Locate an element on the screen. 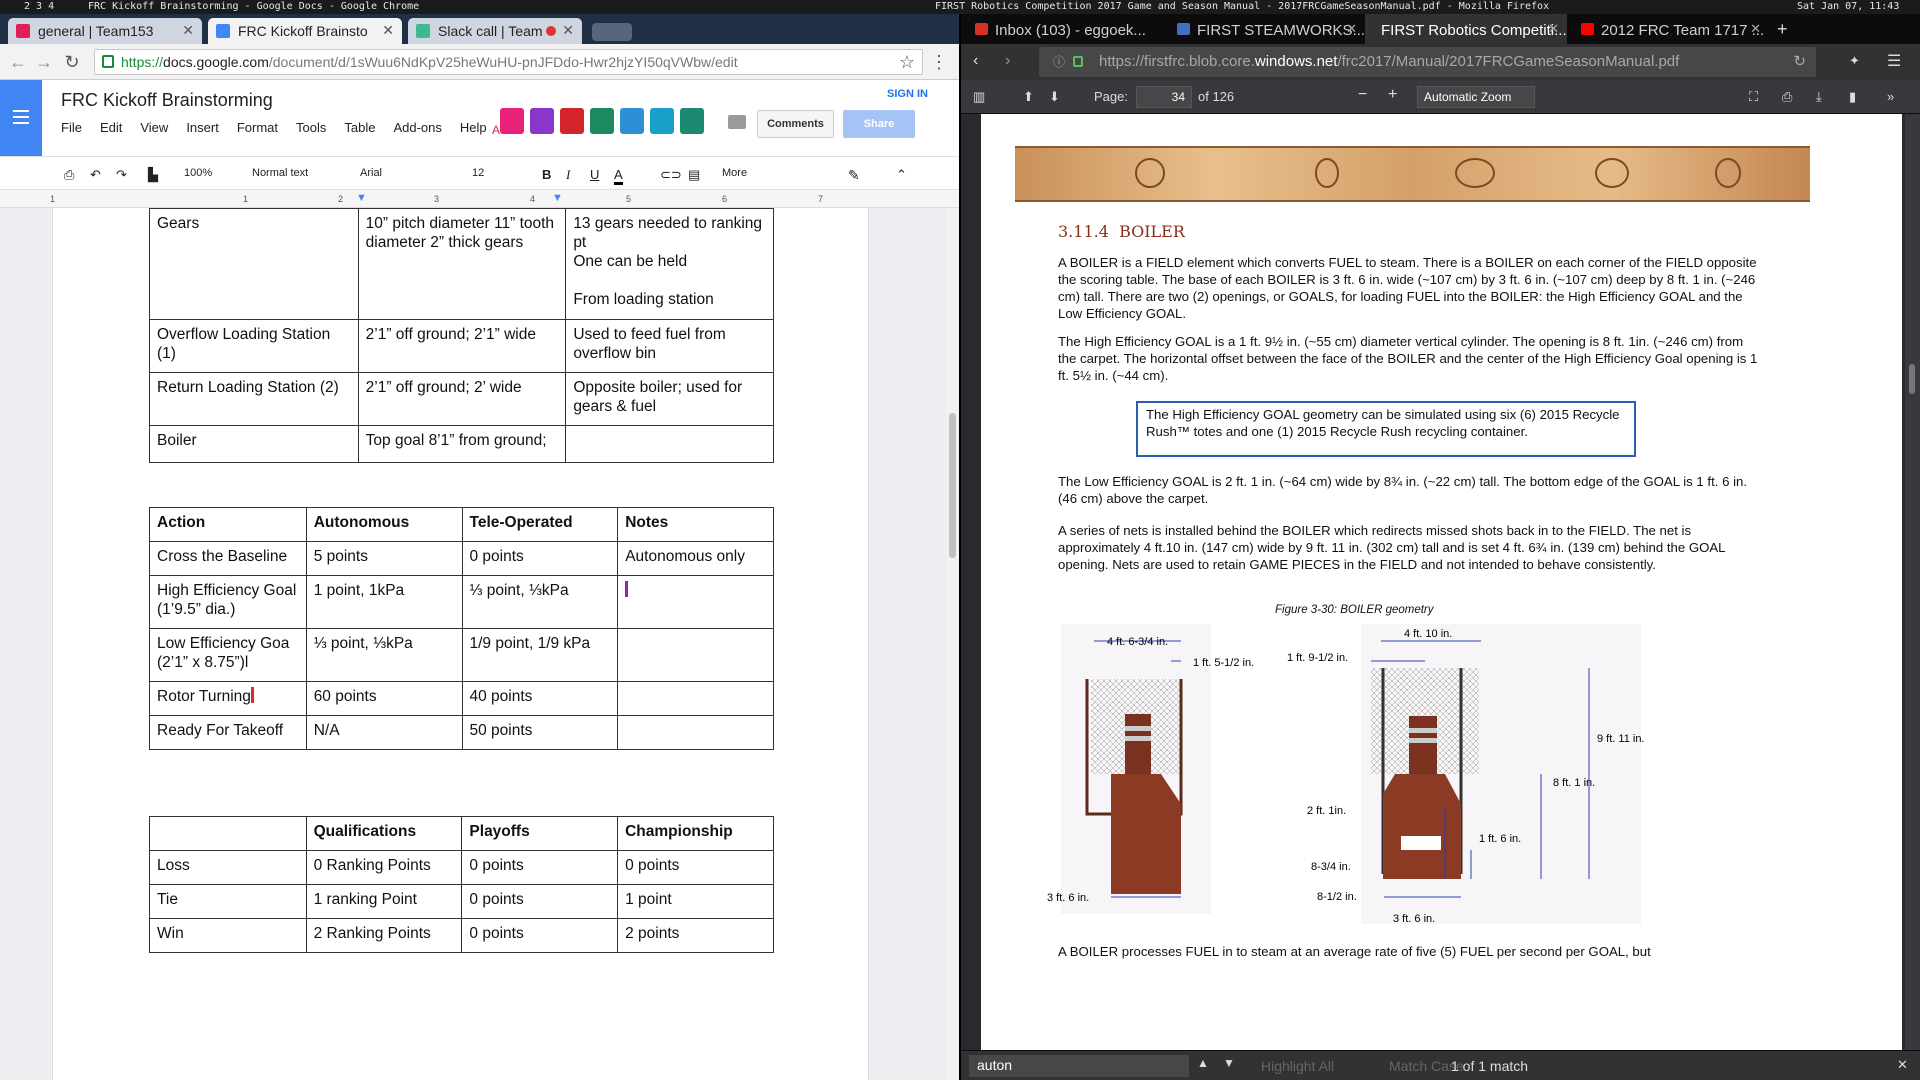 This screenshot has height=1080, width=1920. zoom-select: Automatic Zoom is located at coordinates (1476, 97).